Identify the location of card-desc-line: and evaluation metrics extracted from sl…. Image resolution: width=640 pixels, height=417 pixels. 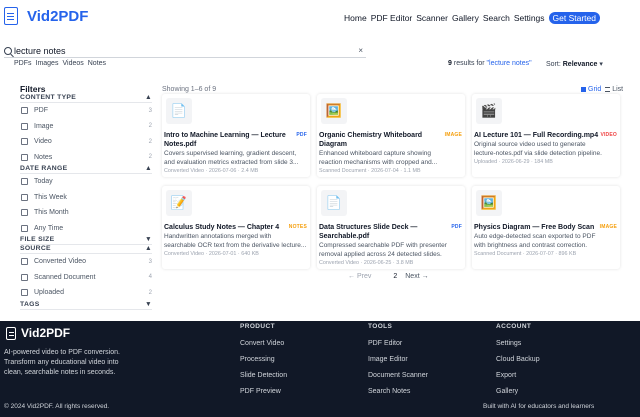
(231, 162).